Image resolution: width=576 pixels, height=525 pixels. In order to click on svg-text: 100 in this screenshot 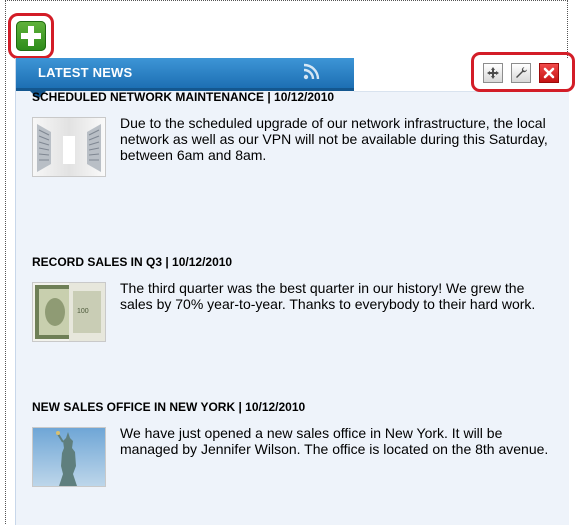, I will do `click(83, 311)`.